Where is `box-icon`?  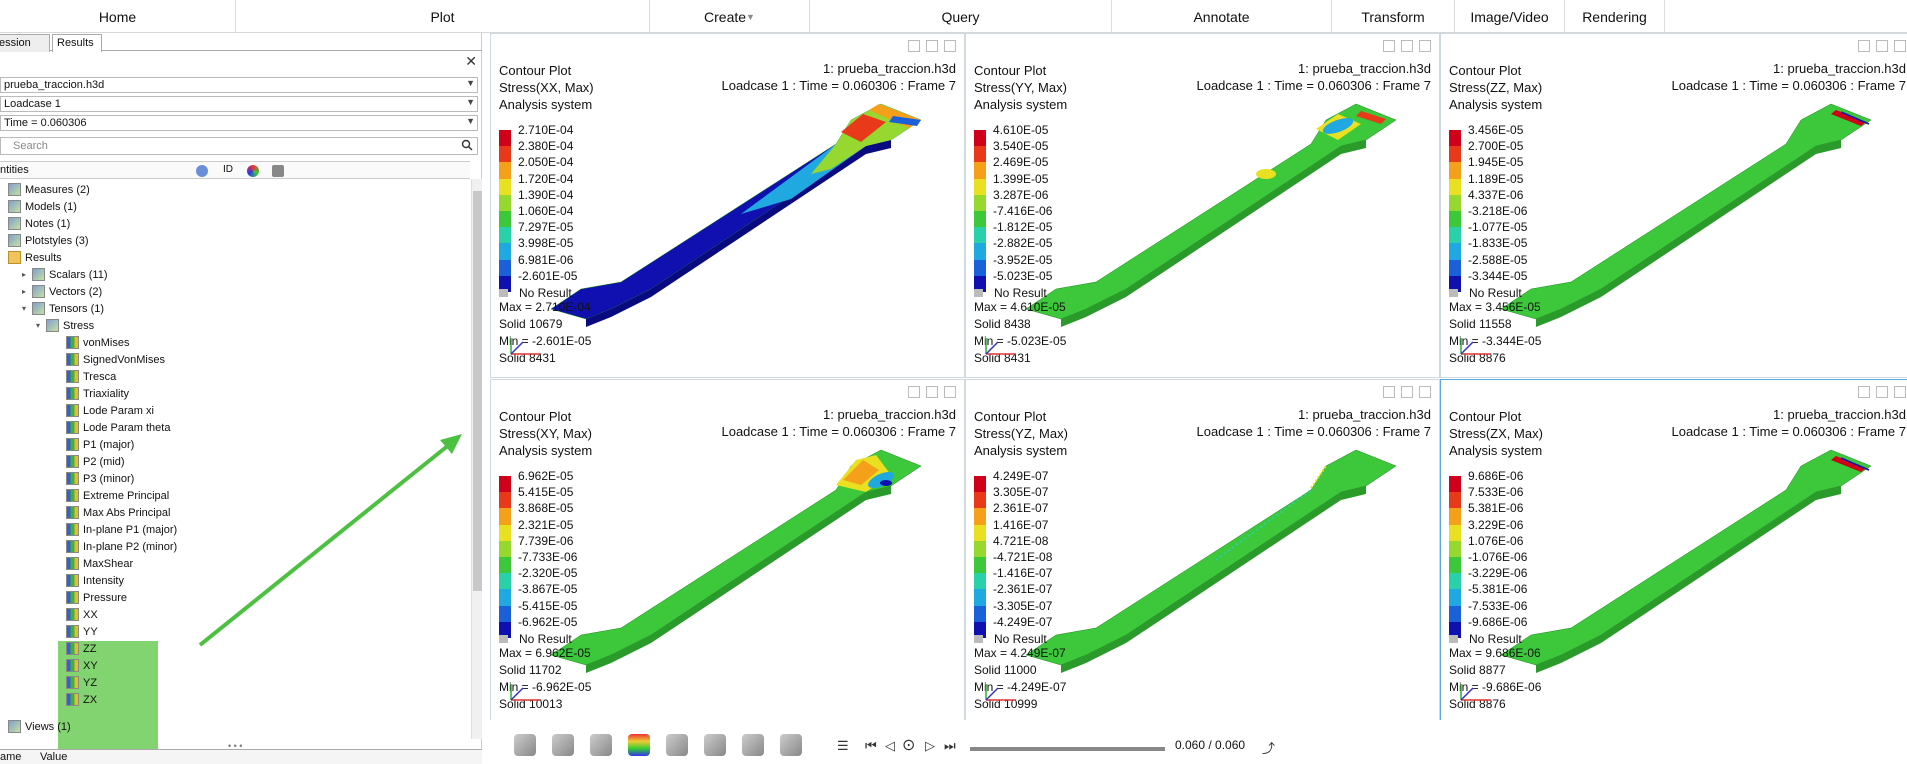 box-icon is located at coordinates (601, 745).